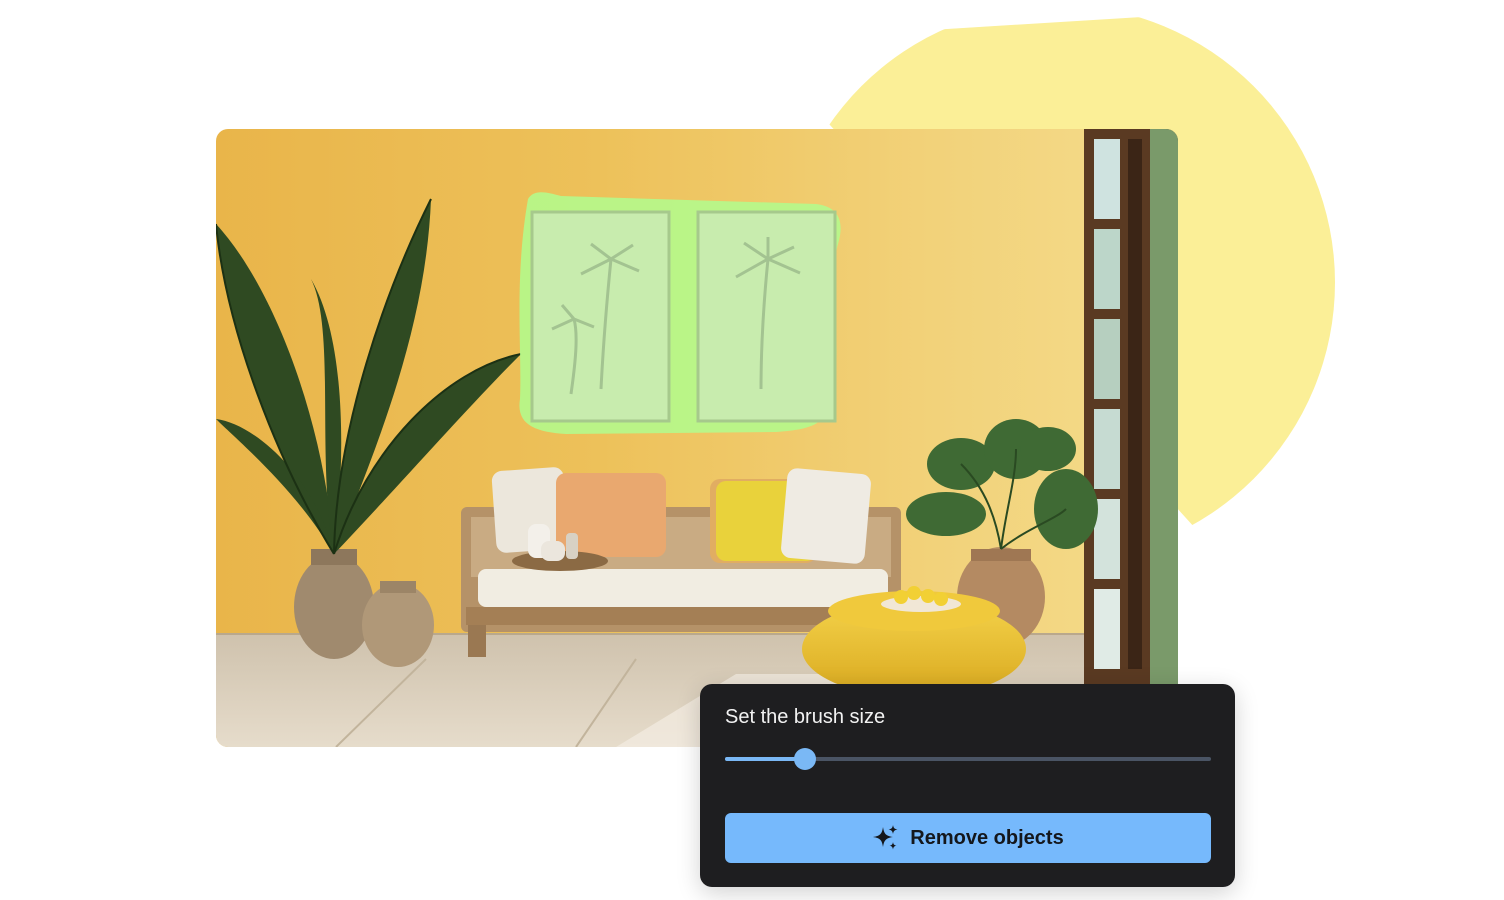 This screenshot has height=900, width=1504. What do you see at coordinates (886, 838) in the screenshot?
I see `sparkle-icon` at bounding box center [886, 838].